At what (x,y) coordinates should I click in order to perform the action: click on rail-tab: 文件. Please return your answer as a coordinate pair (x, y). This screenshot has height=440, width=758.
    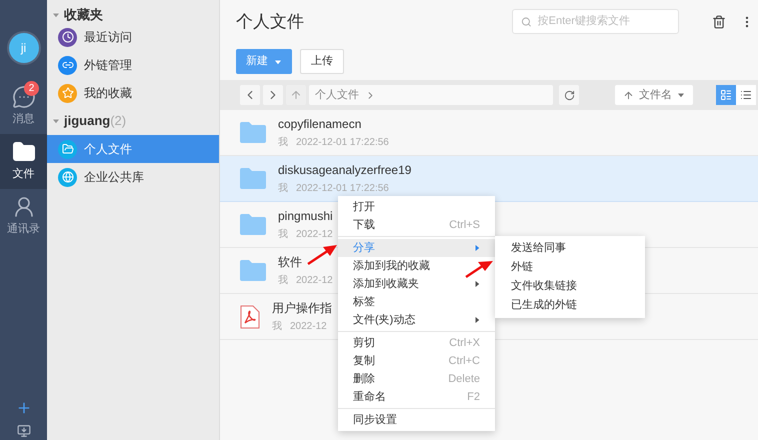
    Looking at the image, I should click on (23, 161).